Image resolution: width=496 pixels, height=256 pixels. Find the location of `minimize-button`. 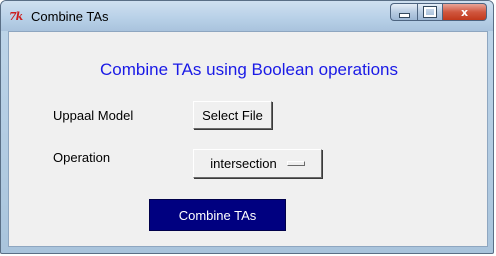

minimize-button is located at coordinates (403, 12).